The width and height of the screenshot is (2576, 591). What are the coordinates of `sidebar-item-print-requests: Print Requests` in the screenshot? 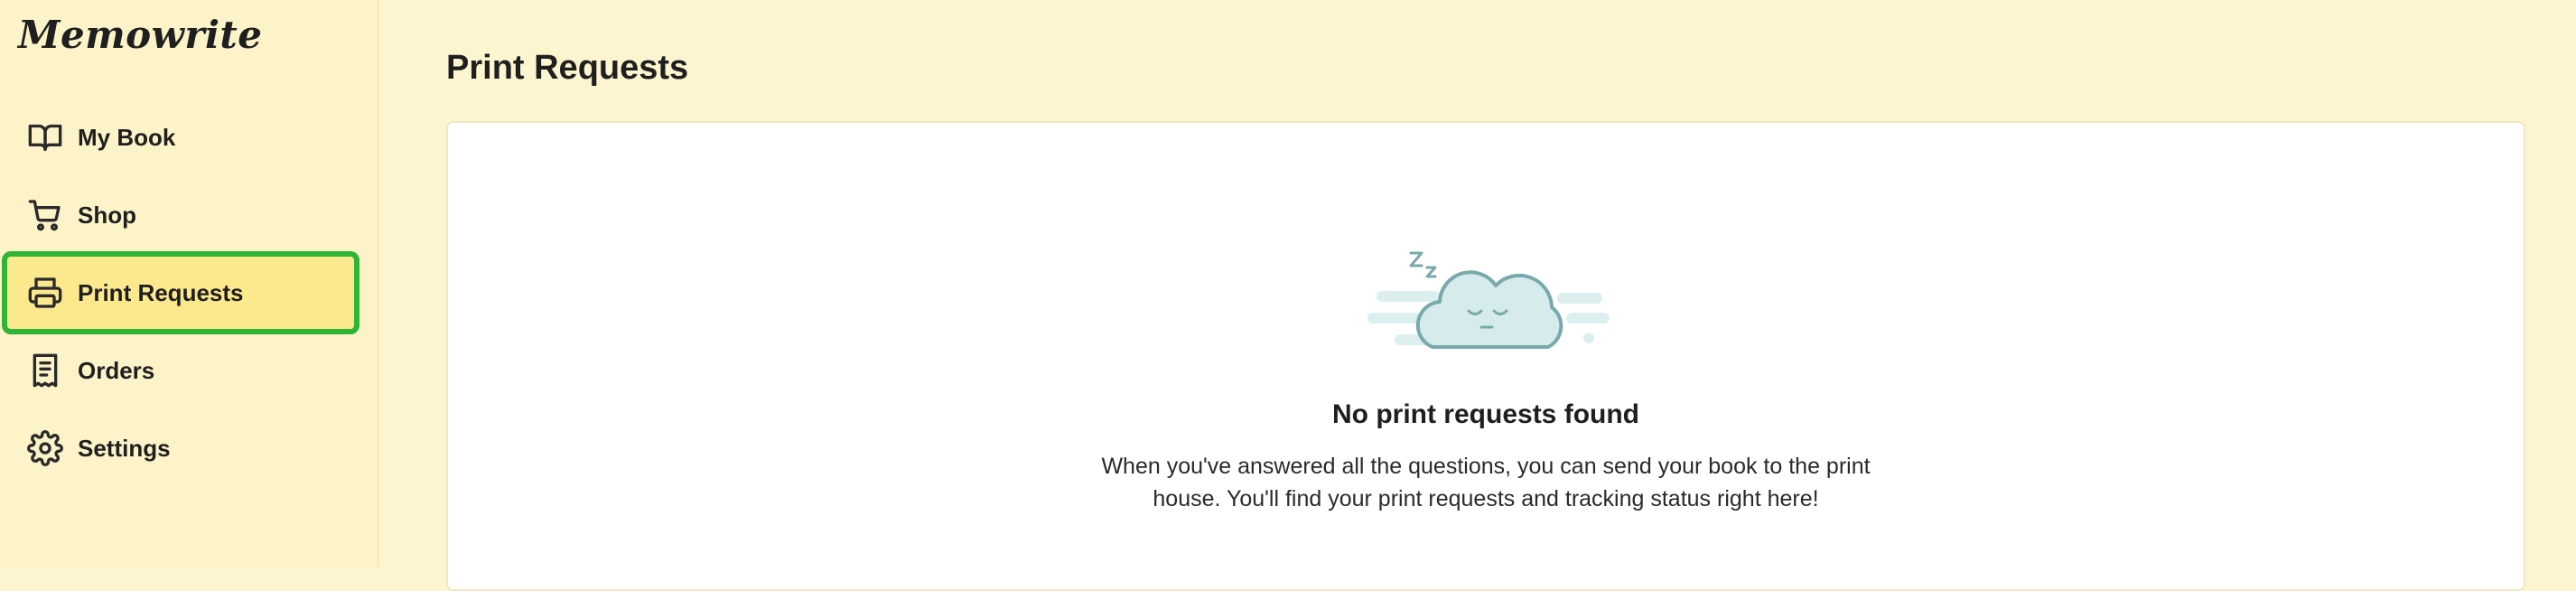 It's located at (180, 292).